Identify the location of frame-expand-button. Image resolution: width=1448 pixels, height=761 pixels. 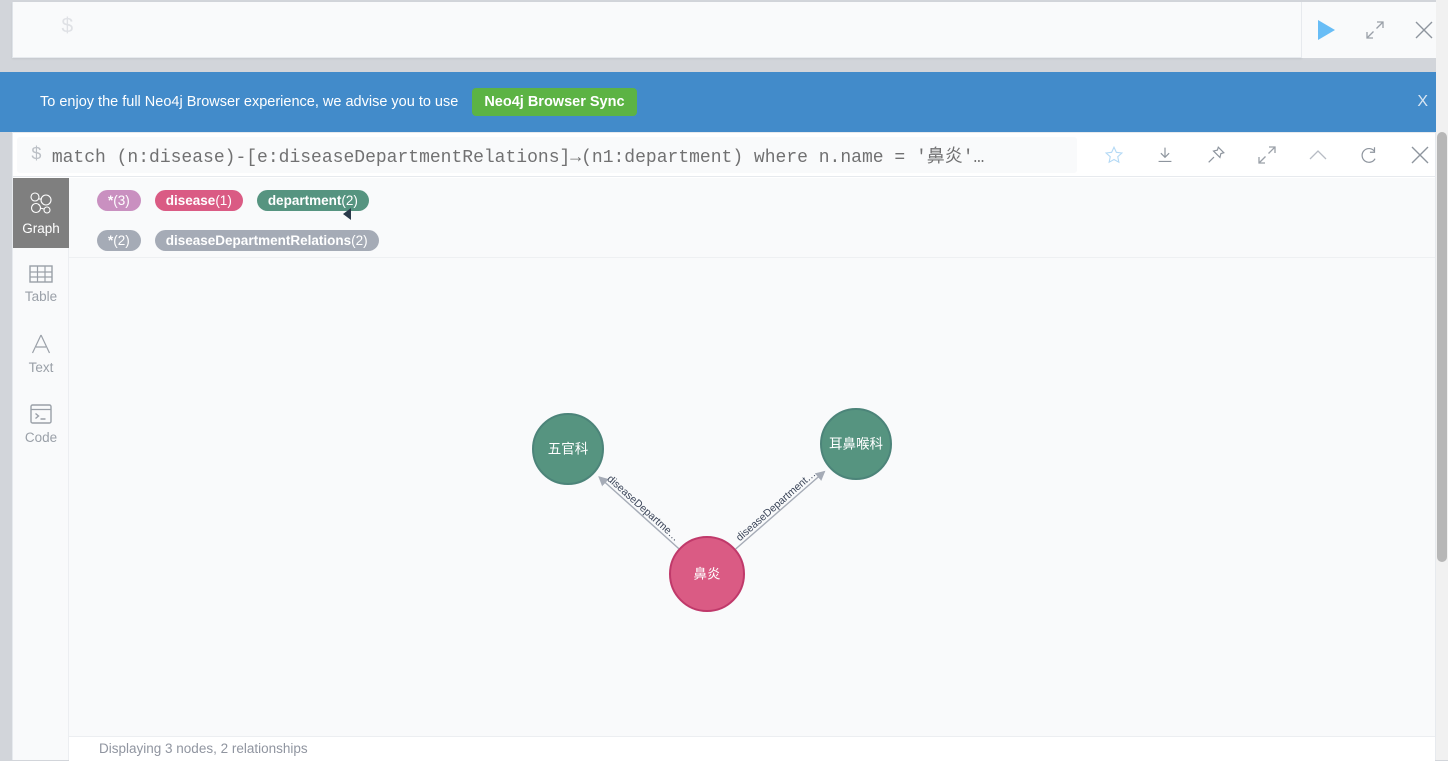
(1266, 155).